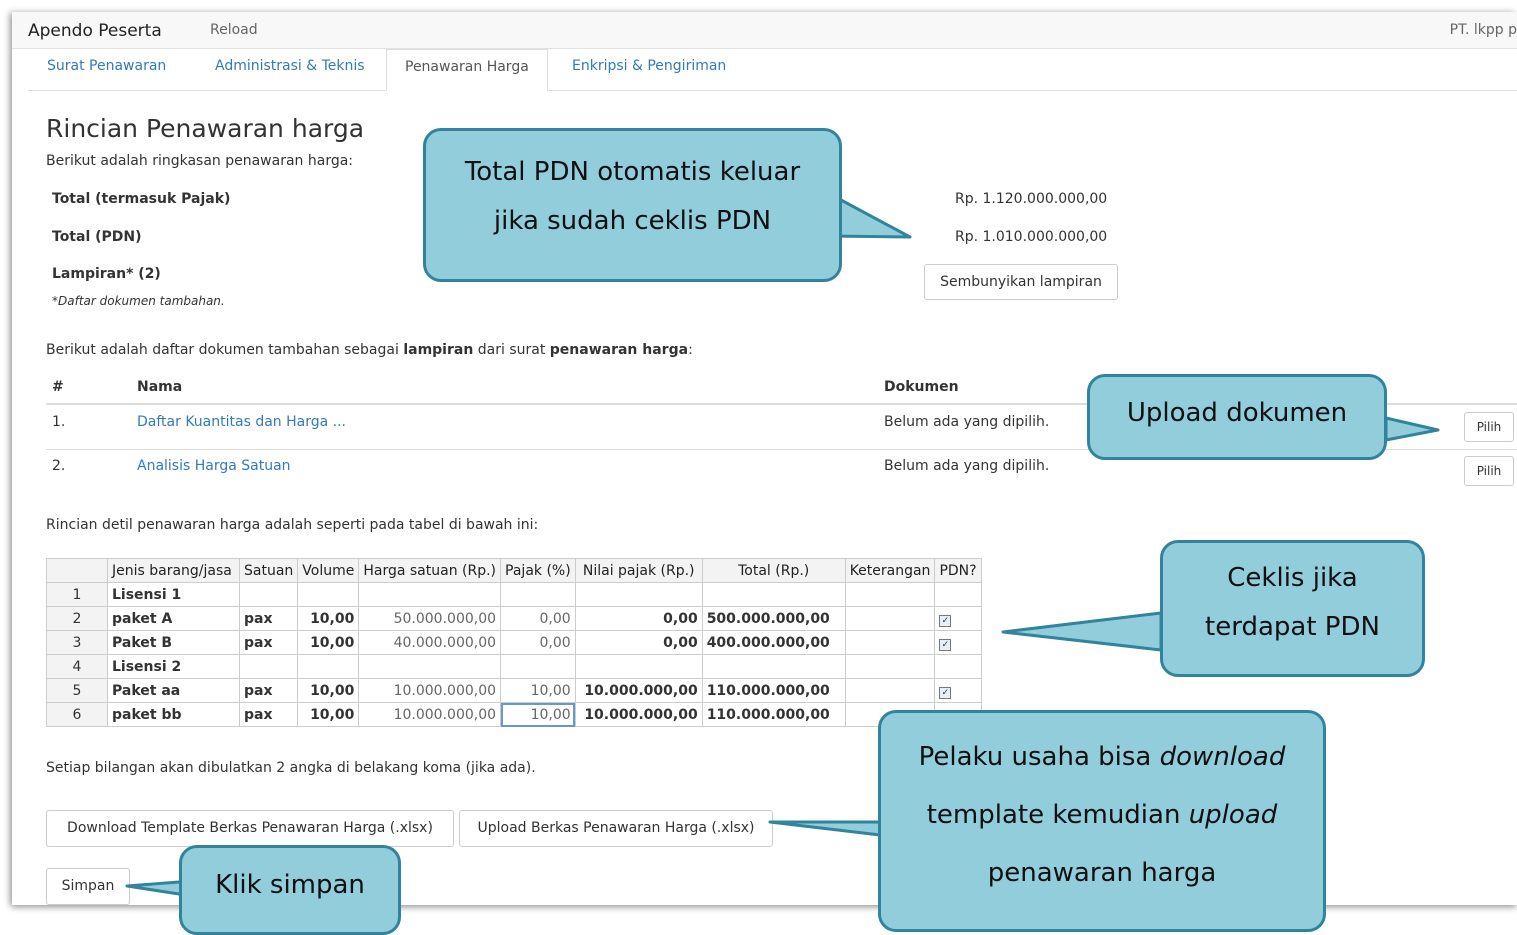 Image resolution: width=1517 pixels, height=935 pixels. I want to click on callout-text: Upload dokumen, so click(1237, 413).